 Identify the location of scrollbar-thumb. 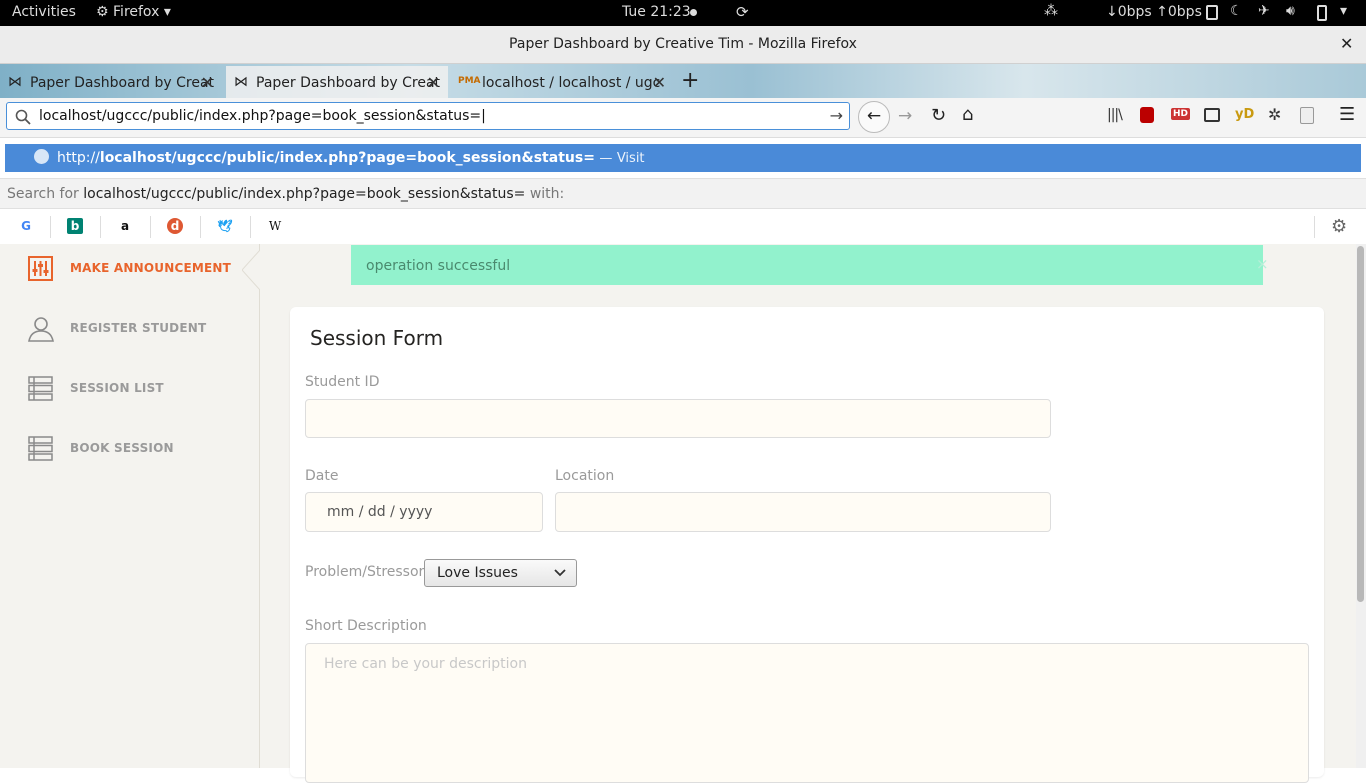
(1360, 424).